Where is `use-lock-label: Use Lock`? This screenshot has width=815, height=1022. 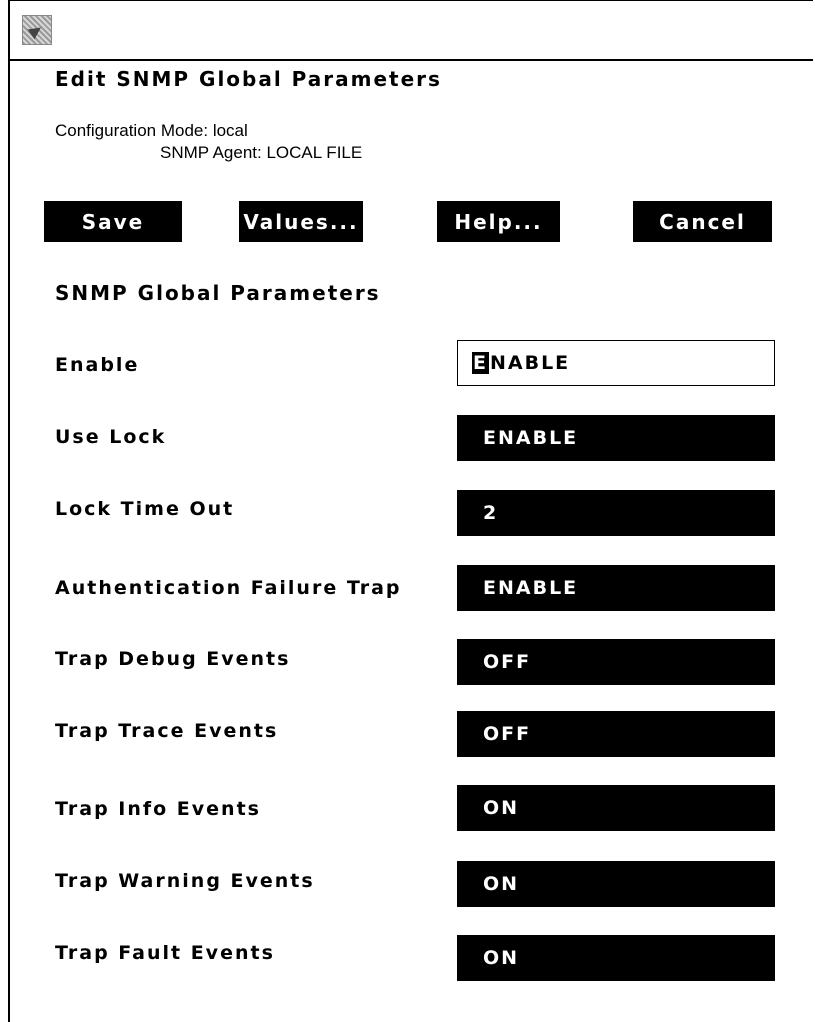
use-lock-label: Use Lock is located at coordinates (111, 437).